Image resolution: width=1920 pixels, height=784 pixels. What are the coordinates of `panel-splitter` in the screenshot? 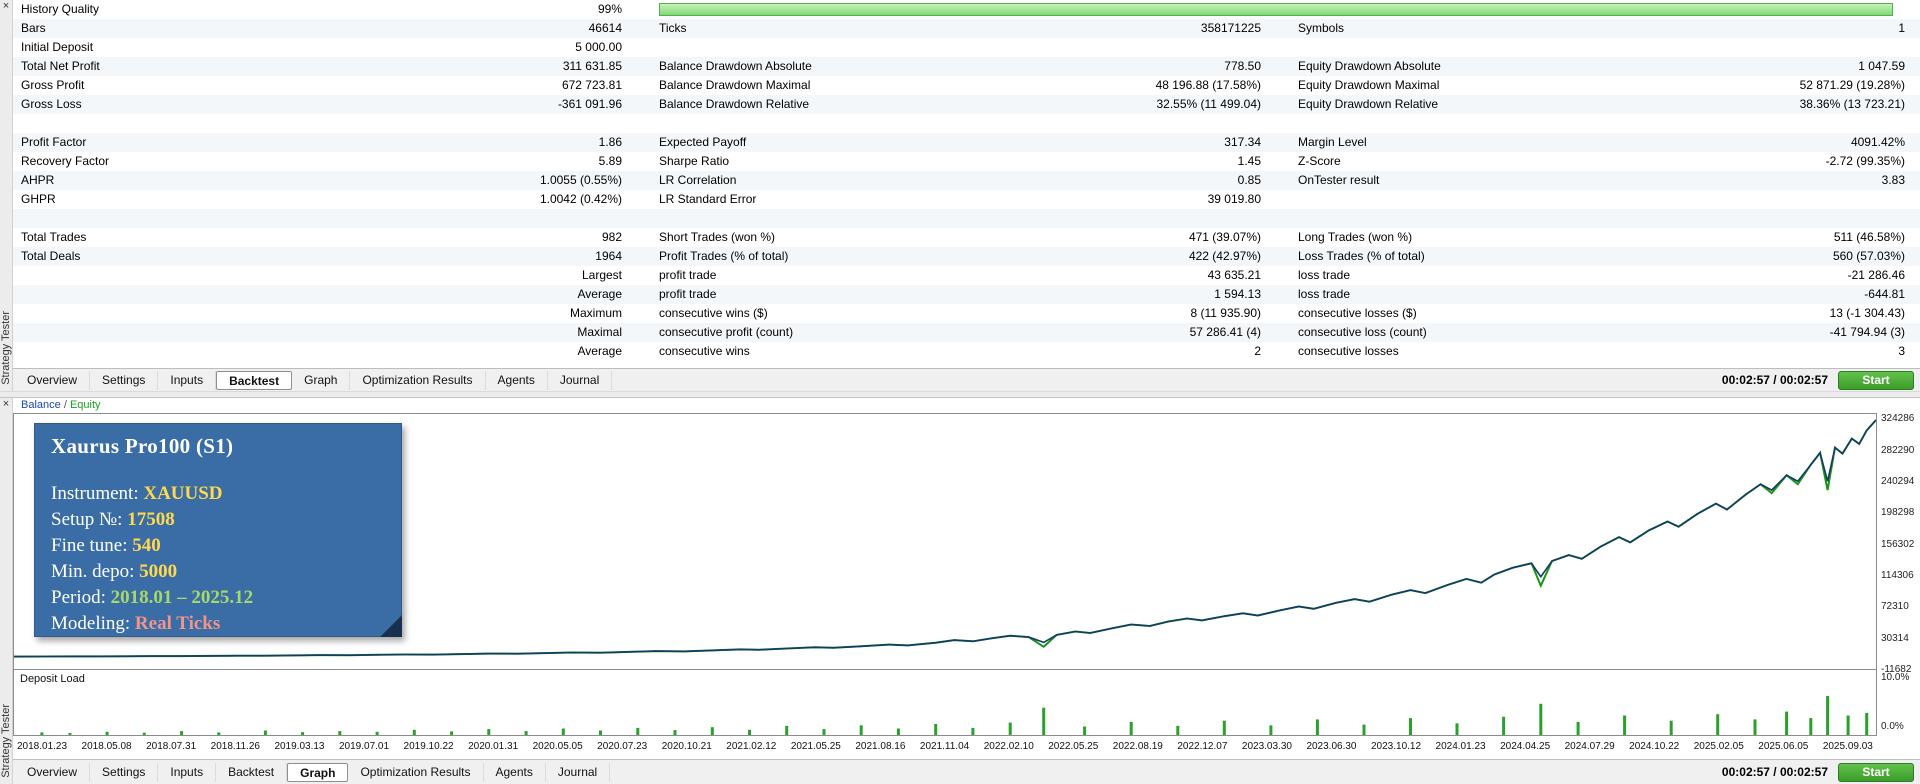 It's located at (960, 394).